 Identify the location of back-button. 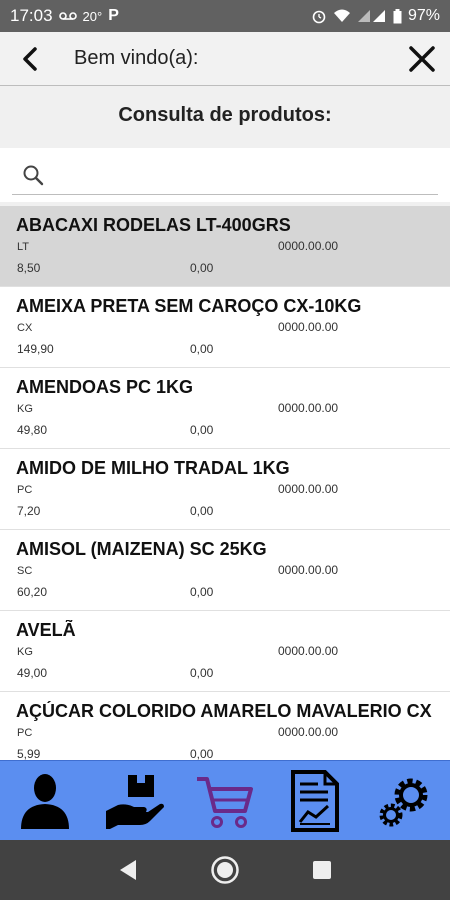
(30, 59).